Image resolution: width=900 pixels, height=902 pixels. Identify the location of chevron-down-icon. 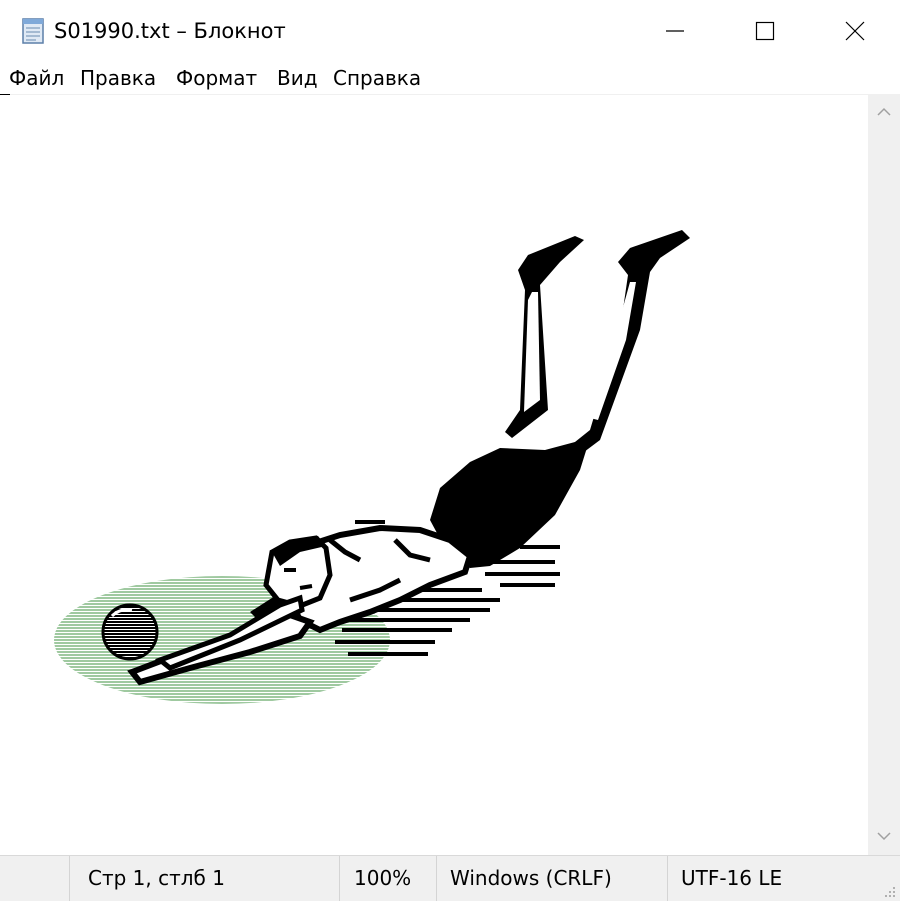
(884, 836).